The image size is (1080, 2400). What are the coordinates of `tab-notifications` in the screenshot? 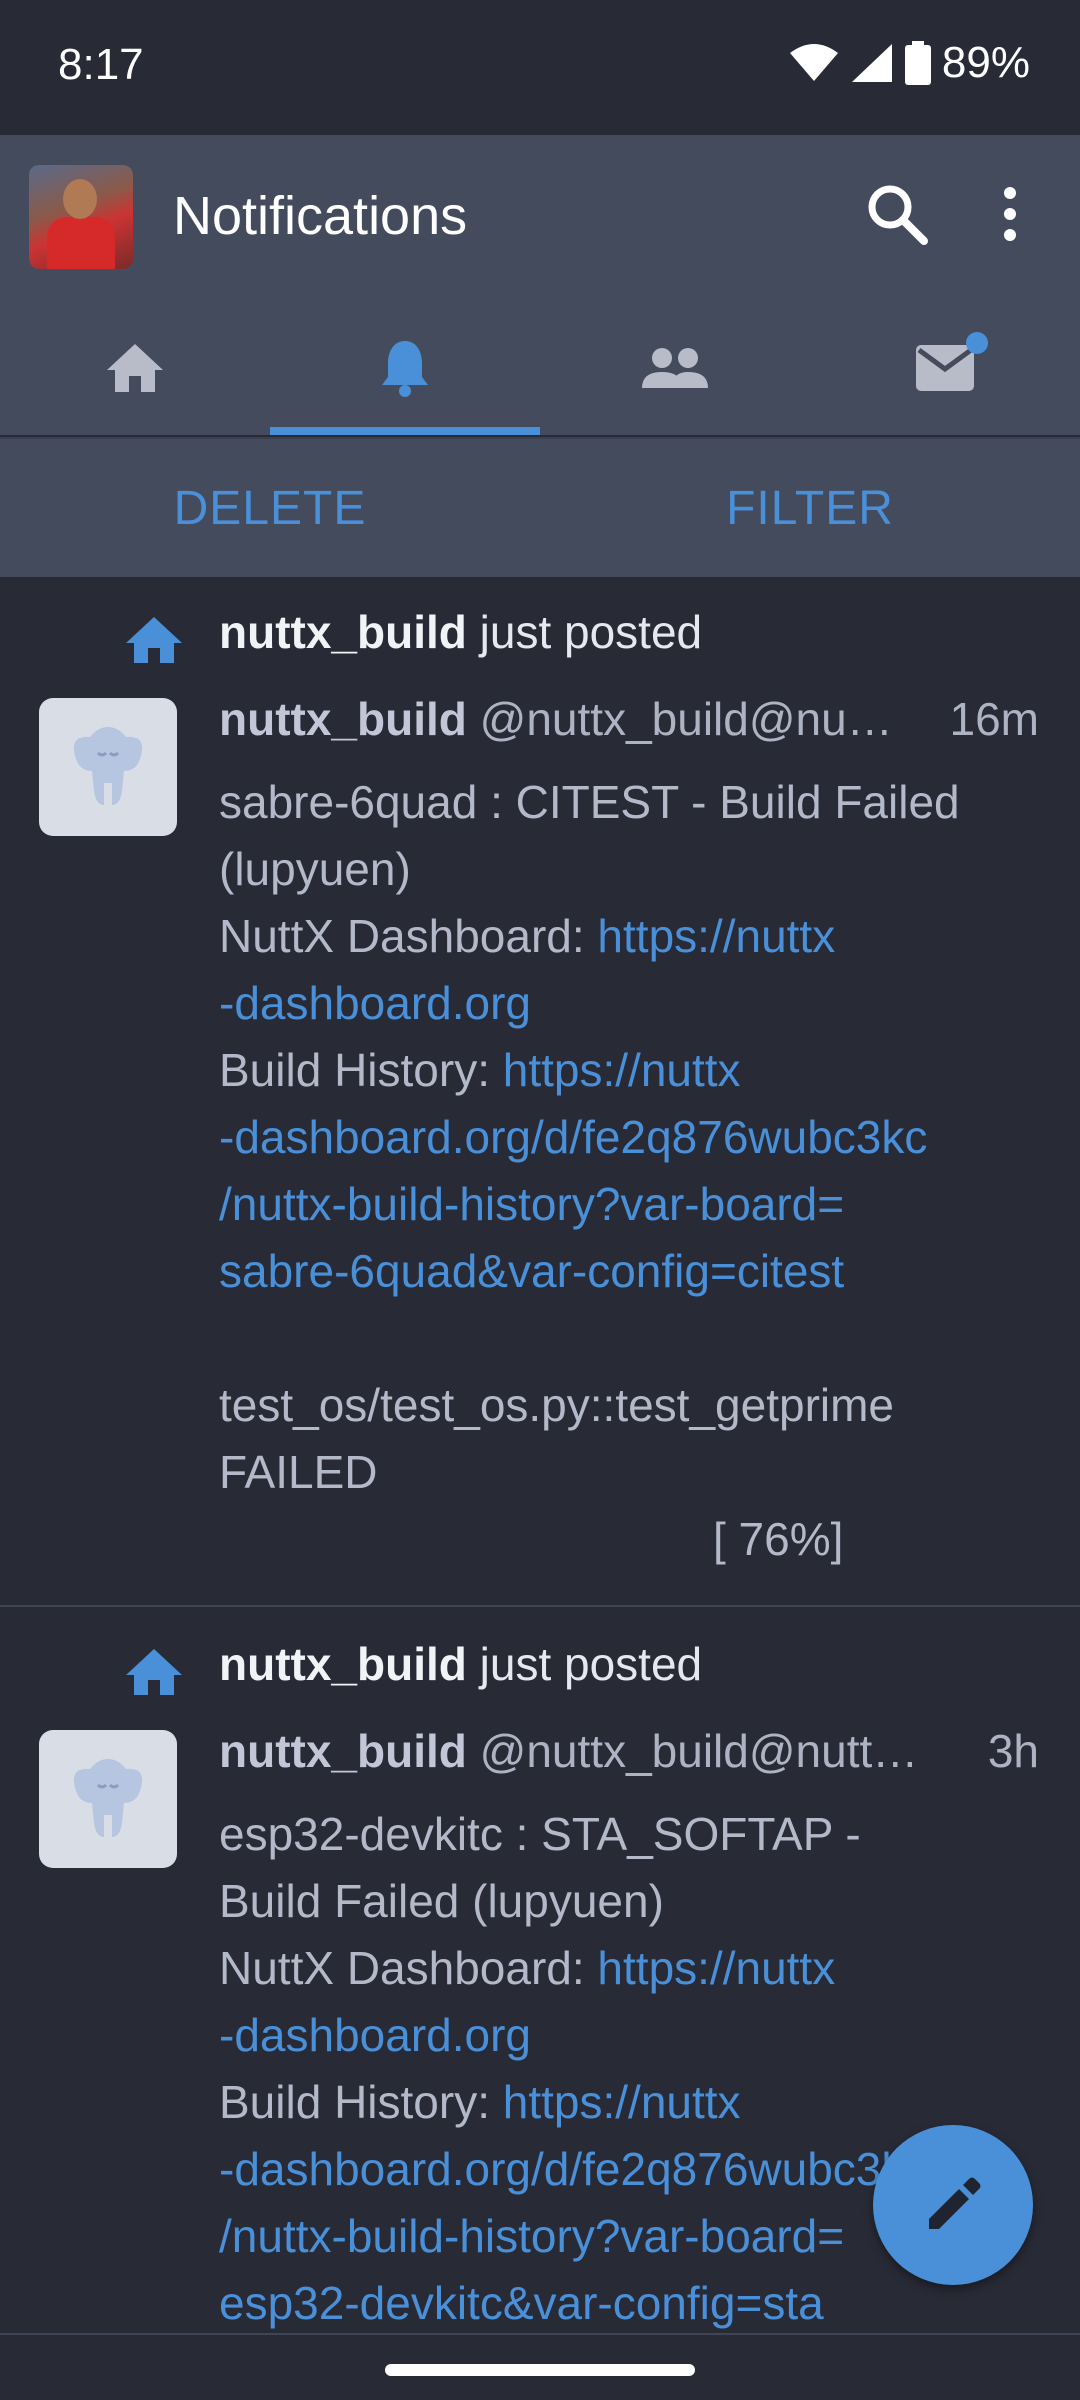 It's located at (405, 367).